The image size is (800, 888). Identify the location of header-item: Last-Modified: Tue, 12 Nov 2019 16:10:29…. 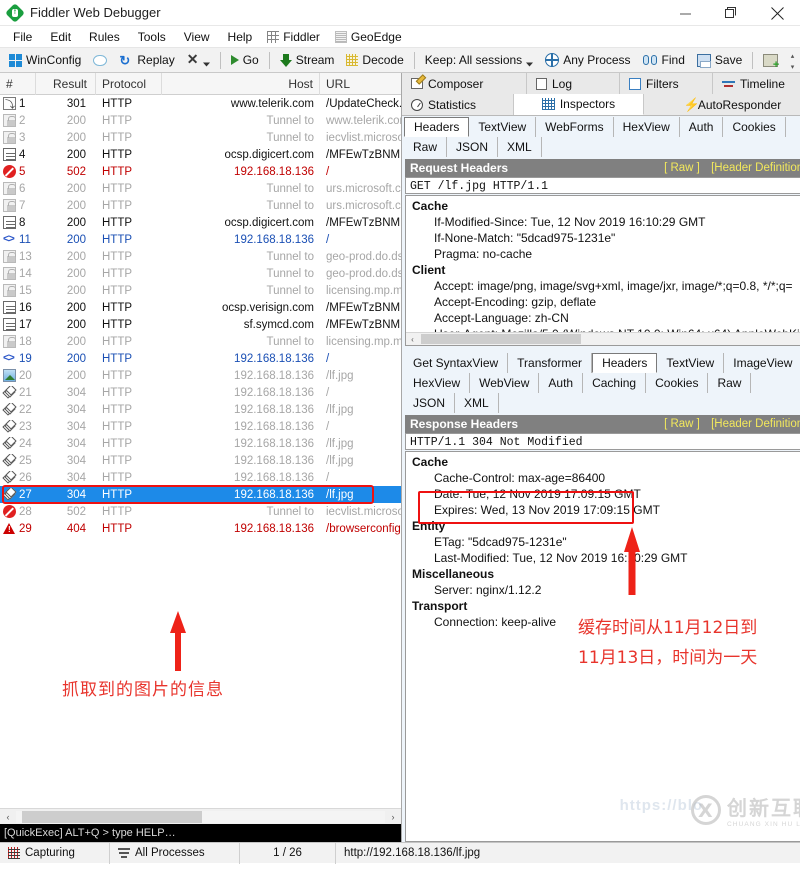
(606, 558).